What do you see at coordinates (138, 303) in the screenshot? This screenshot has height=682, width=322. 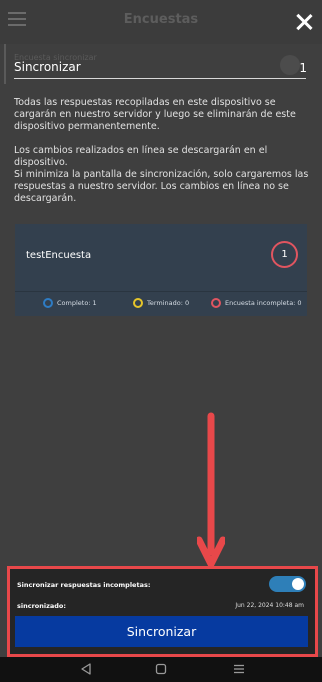 I see `yellow-circle-icon` at bounding box center [138, 303].